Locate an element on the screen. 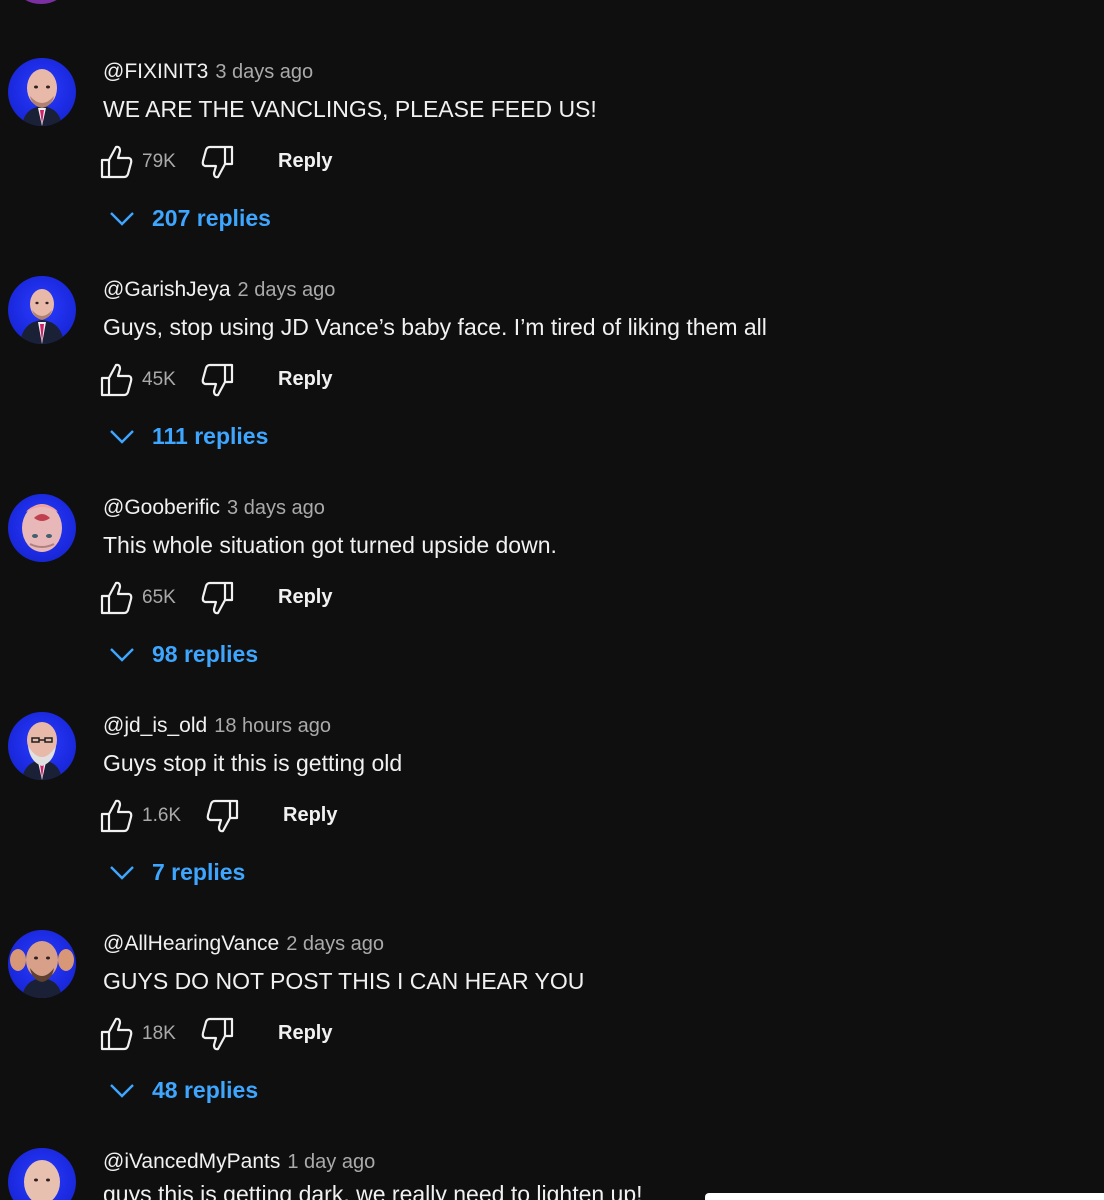 The width and height of the screenshot is (1104, 1200). view-replies-button: 98 replies is located at coordinates (183, 654).